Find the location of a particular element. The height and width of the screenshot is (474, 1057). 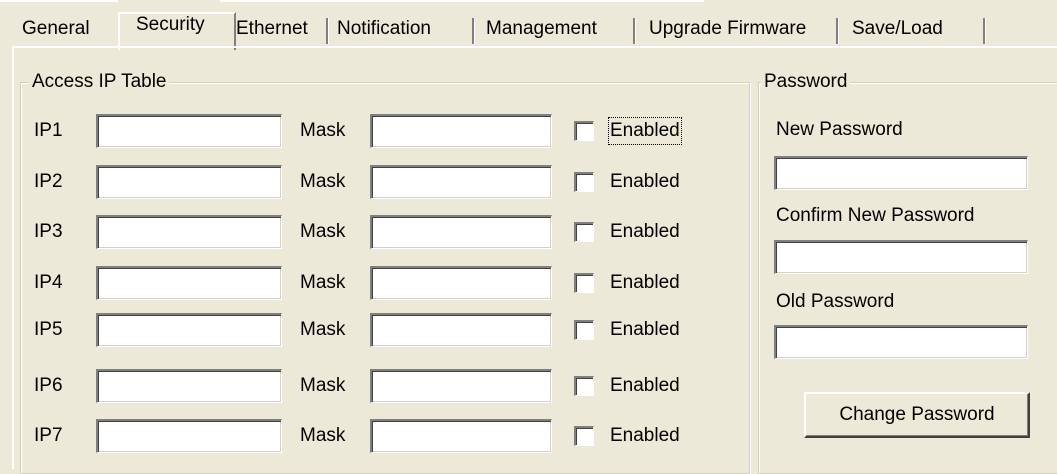

tab-label: Security is located at coordinates (170, 24).